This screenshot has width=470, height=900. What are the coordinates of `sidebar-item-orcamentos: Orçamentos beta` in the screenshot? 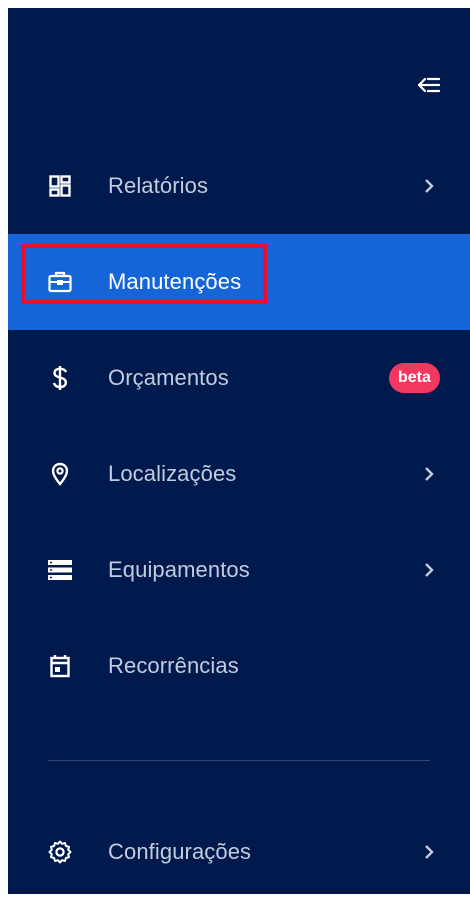 It's located at (239, 378).